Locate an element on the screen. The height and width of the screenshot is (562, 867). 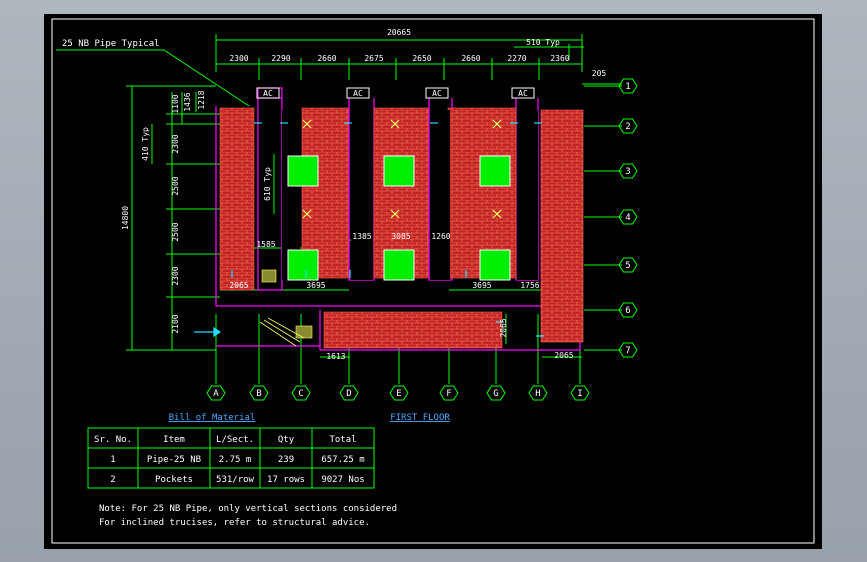
bom-cell: 2 is located at coordinates (112, 480).